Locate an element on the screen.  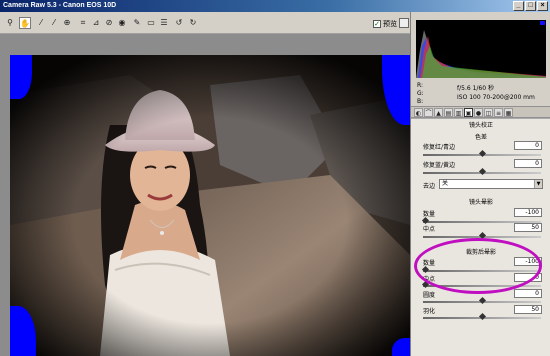
straighten-icon: ⊿ is located at coordinates (96, 23).